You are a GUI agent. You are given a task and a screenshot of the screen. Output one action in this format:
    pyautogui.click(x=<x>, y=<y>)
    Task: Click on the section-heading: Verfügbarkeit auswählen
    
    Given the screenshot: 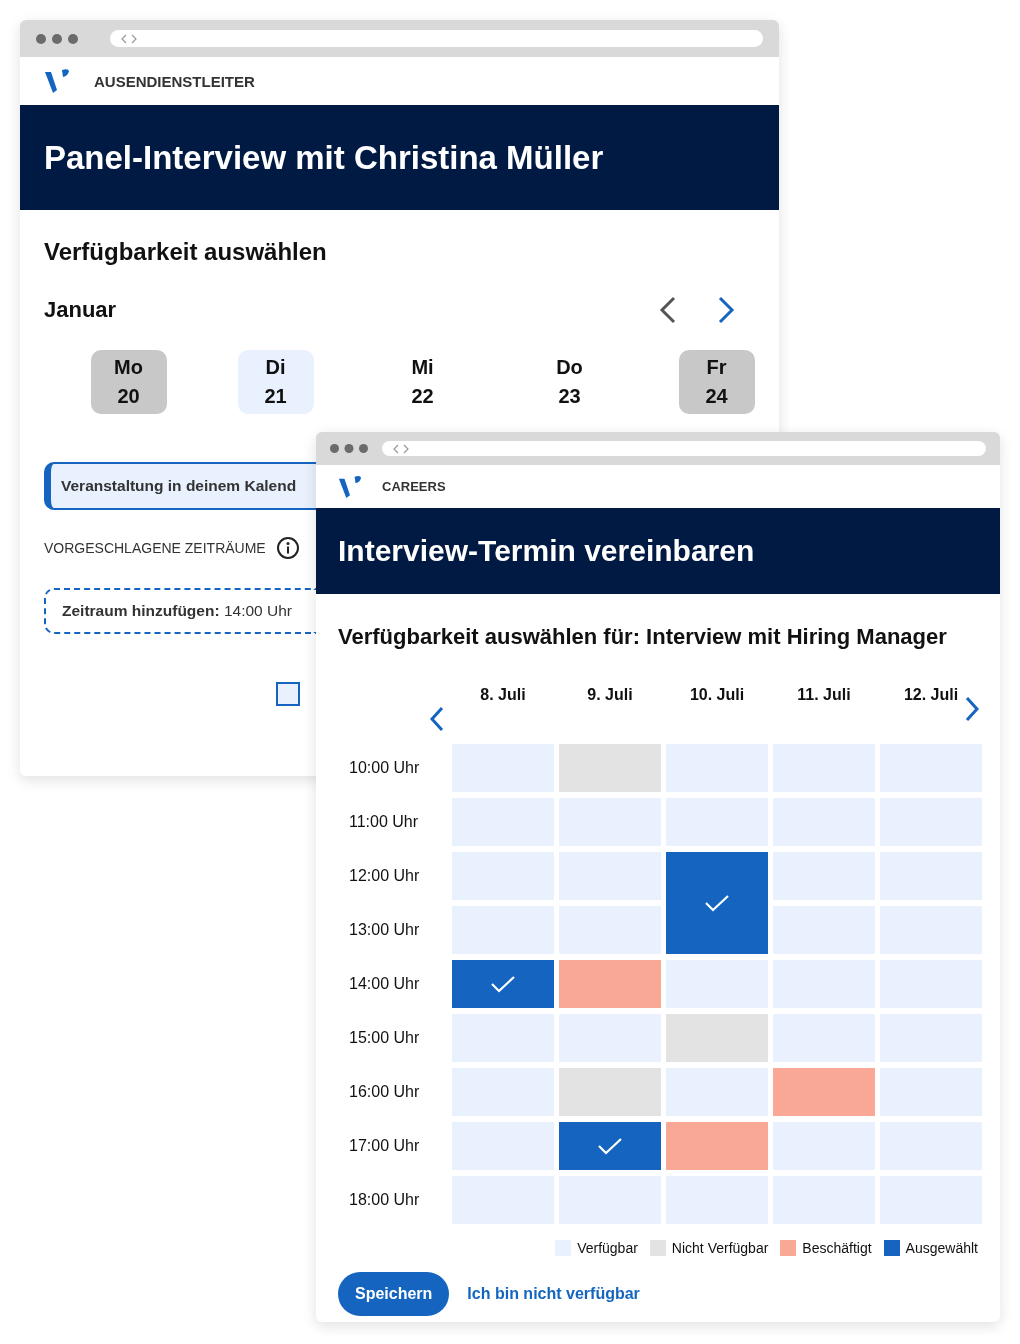 What is the action you would take?
    pyautogui.click(x=186, y=252)
    